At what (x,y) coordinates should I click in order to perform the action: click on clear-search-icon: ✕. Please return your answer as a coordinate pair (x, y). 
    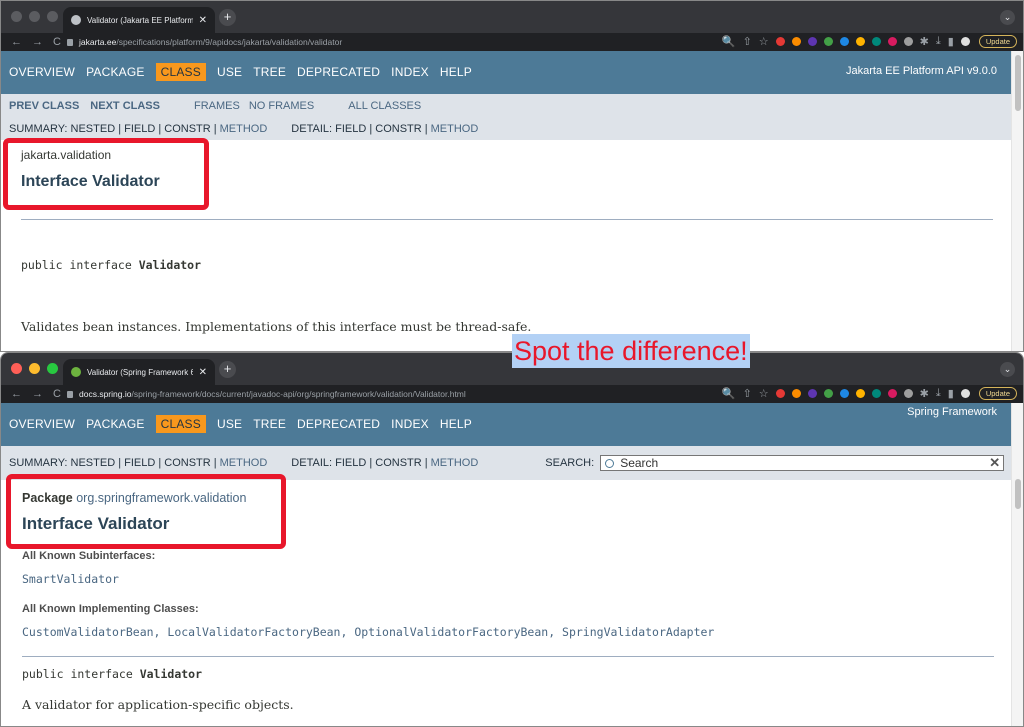
    Looking at the image, I should click on (994, 463).